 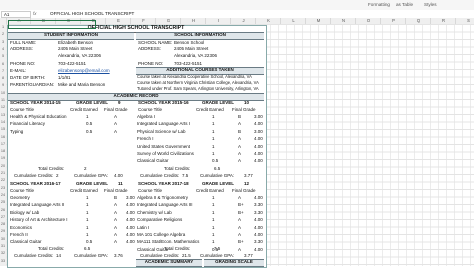 What do you see at coordinates (213, 228) in the screenshot?
I see `y4-credit-5: 1` at bounding box center [213, 228].